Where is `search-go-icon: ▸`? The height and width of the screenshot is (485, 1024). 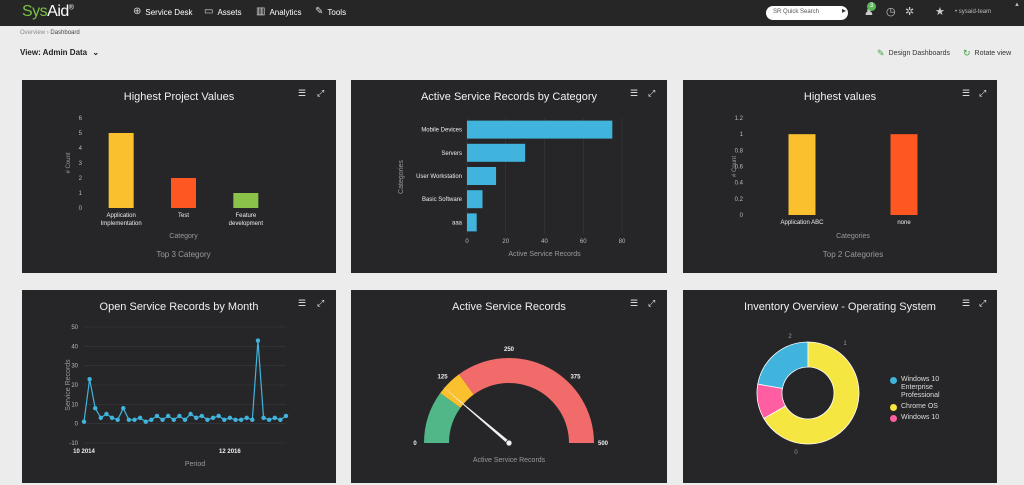 search-go-icon: ▸ is located at coordinates (844, 10).